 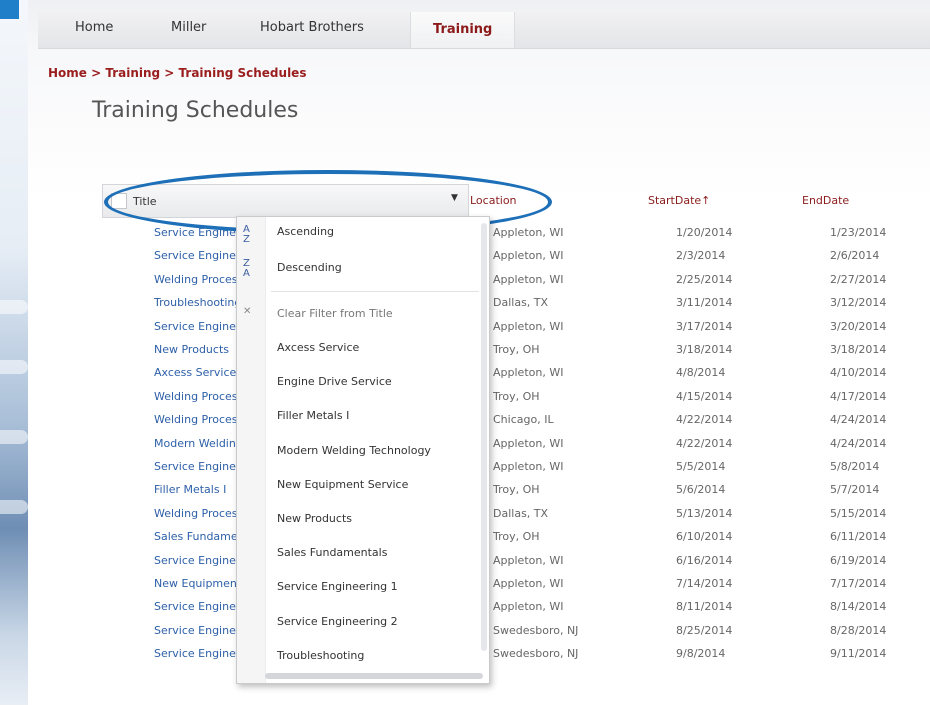 What do you see at coordinates (679, 200) in the screenshot?
I see `startdate-column-header: StartDate↑` at bounding box center [679, 200].